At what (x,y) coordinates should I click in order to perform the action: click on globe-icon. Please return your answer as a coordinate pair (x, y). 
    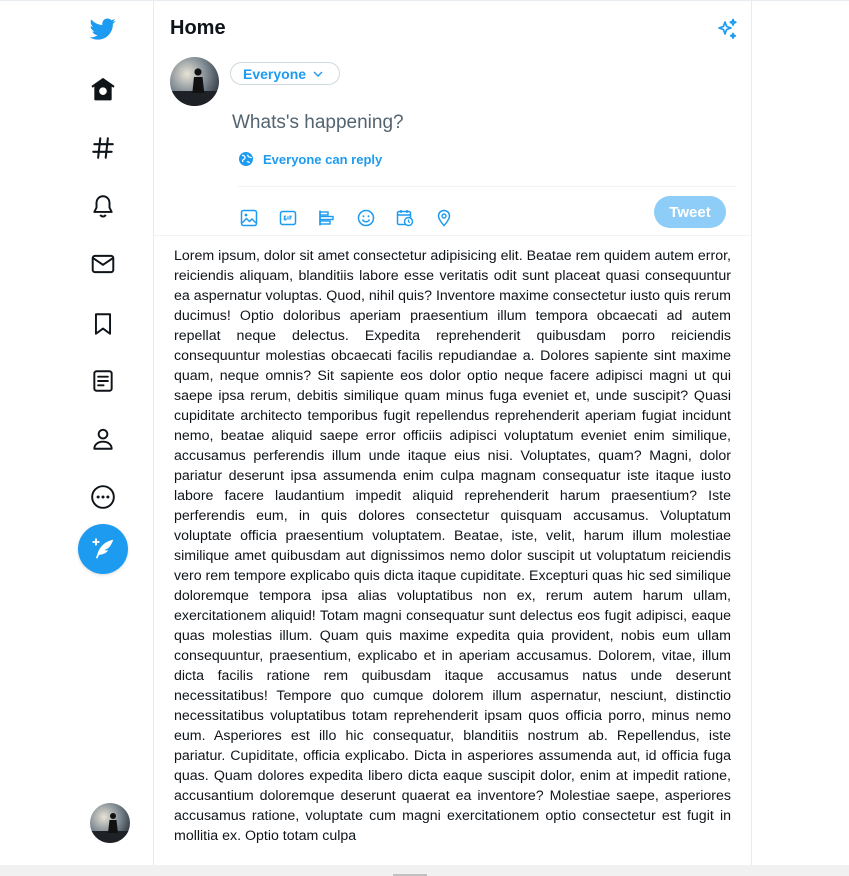
    Looking at the image, I should click on (246, 159).